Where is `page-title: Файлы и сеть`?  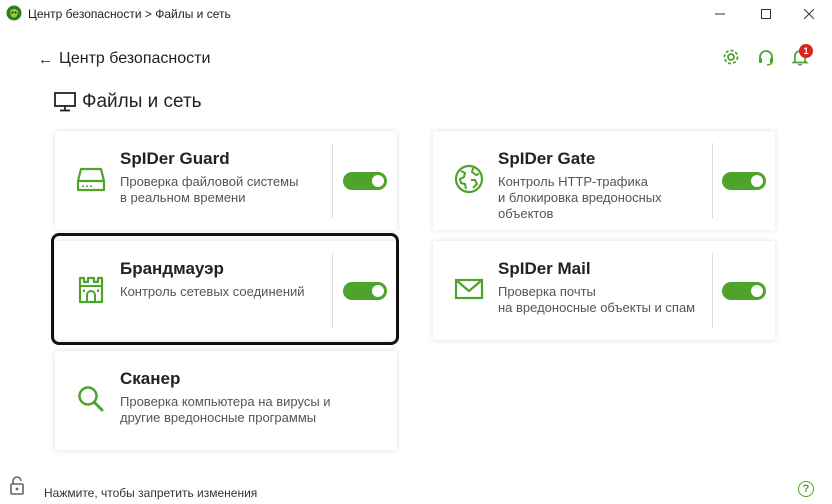 page-title: Файлы и сеть is located at coordinates (142, 101).